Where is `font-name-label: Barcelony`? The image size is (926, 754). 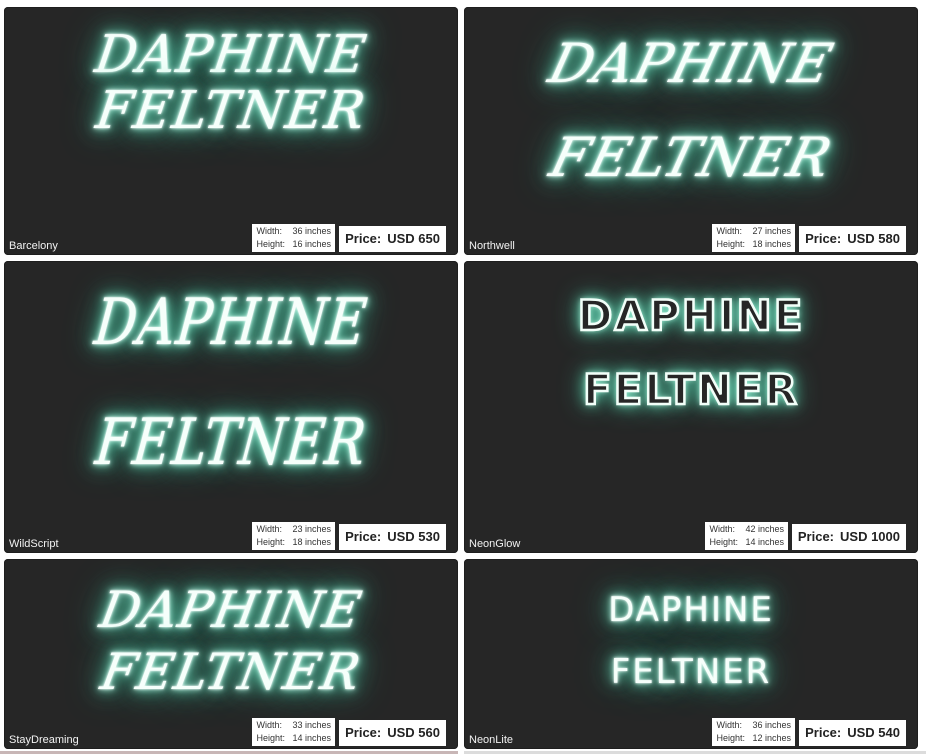
font-name-label: Barcelony is located at coordinates (33, 246).